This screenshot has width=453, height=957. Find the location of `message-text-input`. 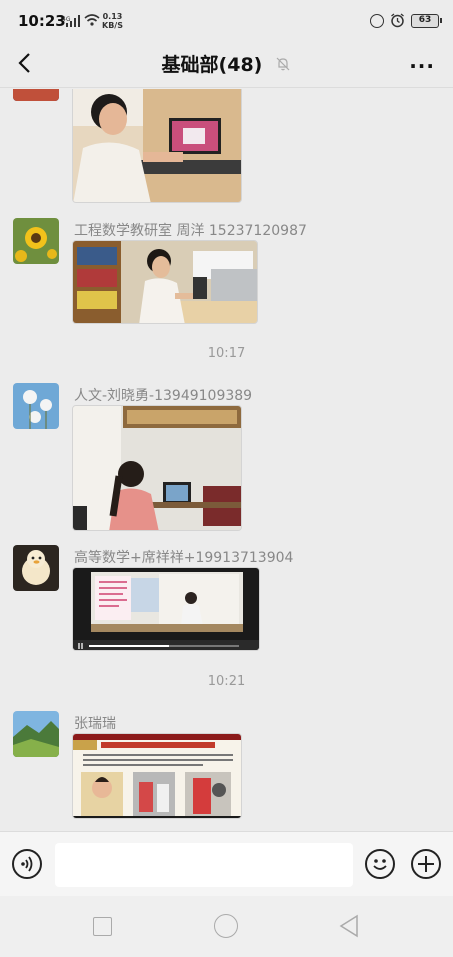

message-text-input is located at coordinates (204, 865).